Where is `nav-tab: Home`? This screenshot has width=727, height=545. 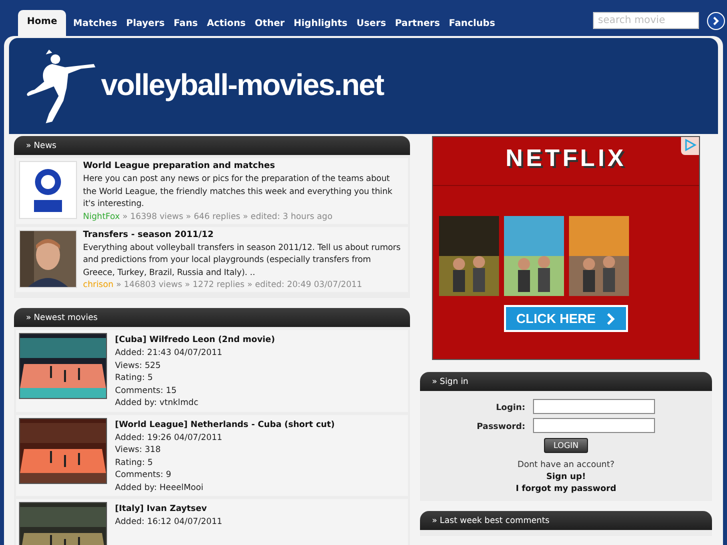
nav-tab: Home is located at coordinates (42, 23).